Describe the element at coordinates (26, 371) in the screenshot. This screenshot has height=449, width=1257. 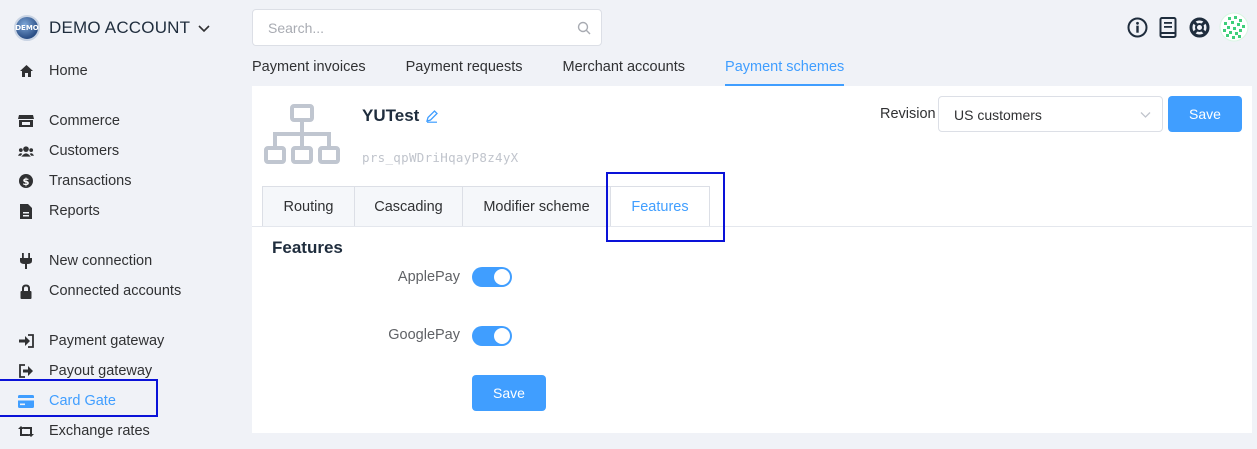
I see `sign-out-icon` at that location.